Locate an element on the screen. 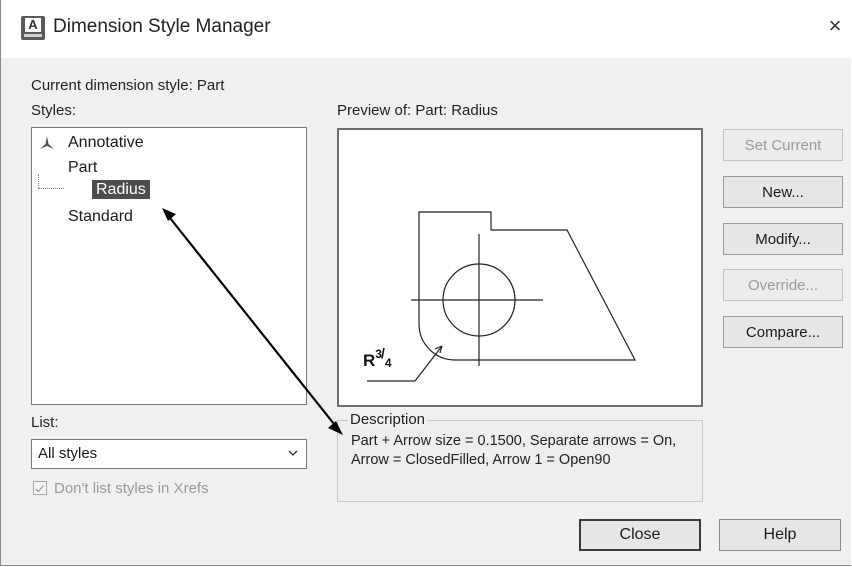 Image resolution: width=852 pixels, height=567 pixels. list-dropdown: All styles is located at coordinates (169, 454).